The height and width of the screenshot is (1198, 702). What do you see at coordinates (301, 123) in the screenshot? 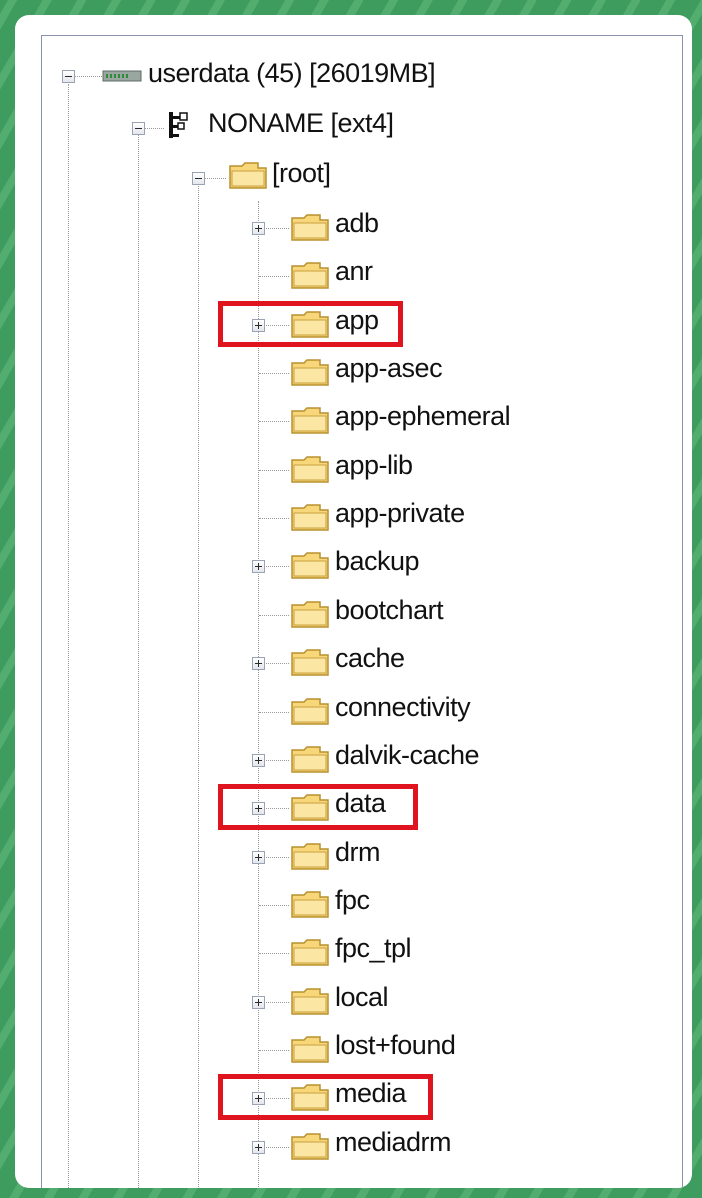
I see `node-label: NONAME [ext4]` at bounding box center [301, 123].